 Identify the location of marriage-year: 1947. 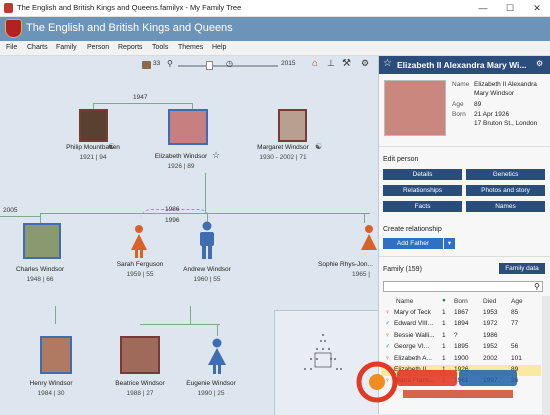
(140, 97).